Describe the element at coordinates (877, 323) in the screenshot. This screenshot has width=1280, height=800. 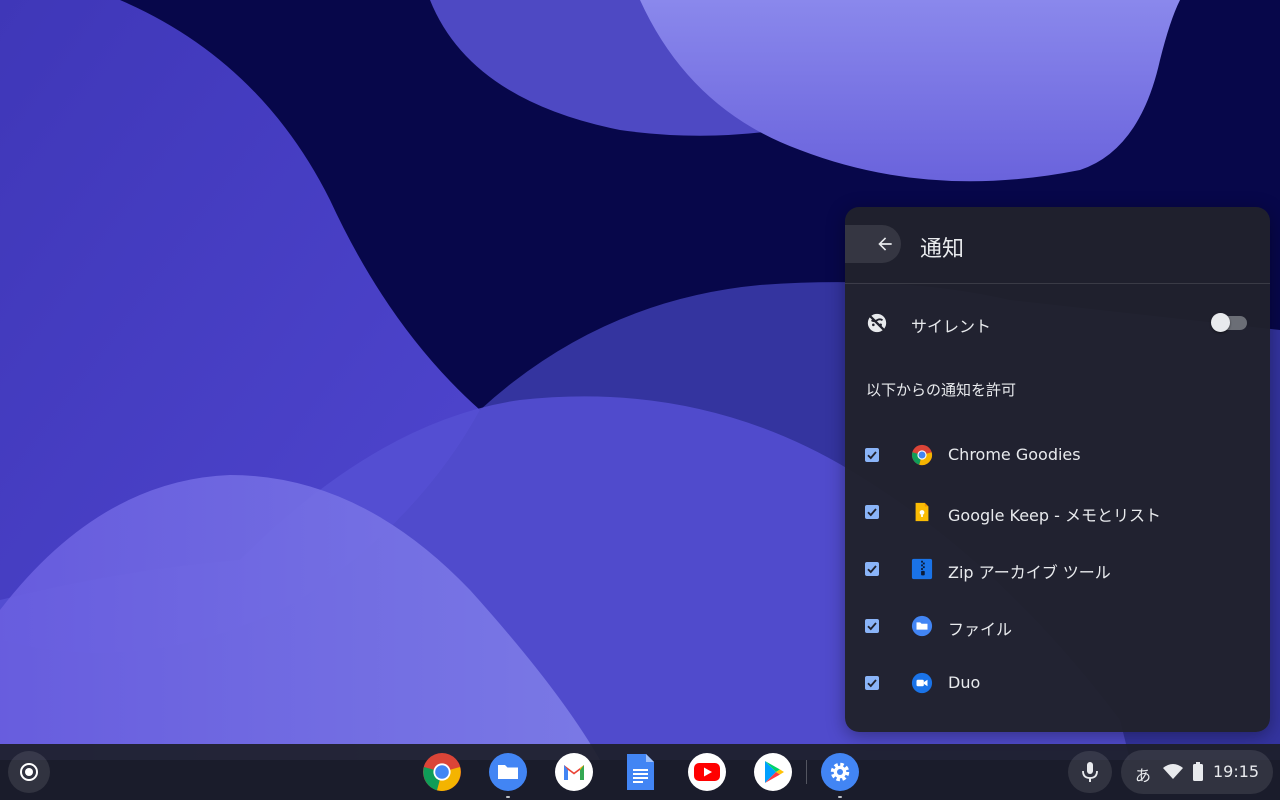
I see `do-not-disturb-icon` at that location.